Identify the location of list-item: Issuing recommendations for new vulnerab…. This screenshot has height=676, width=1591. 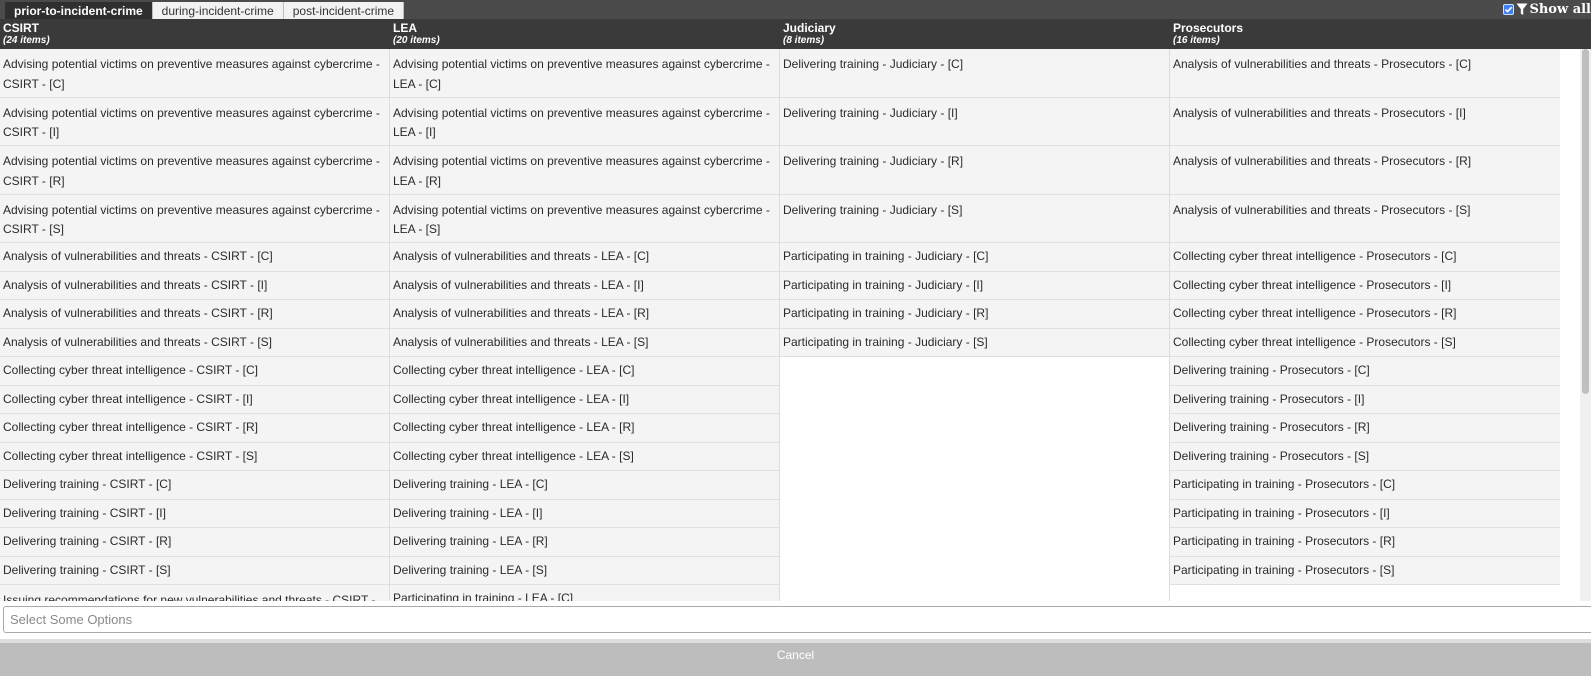
(194, 593).